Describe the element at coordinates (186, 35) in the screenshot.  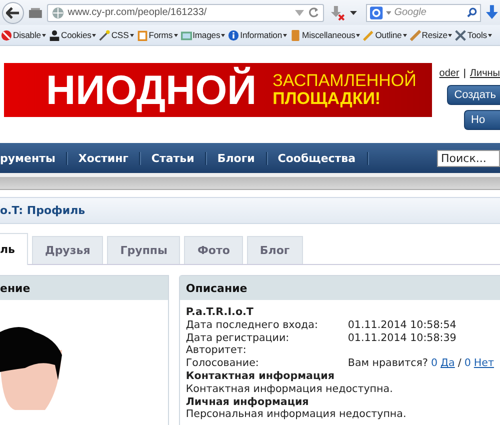
I see `image-icon` at that location.